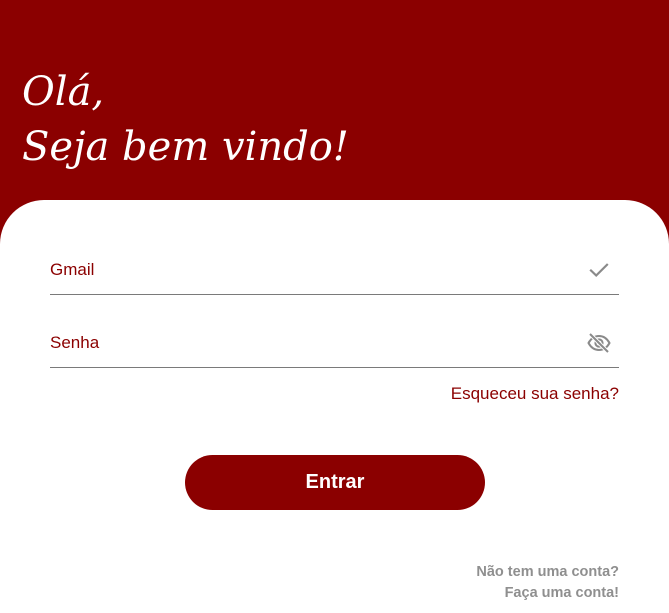 Image resolution: width=669 pixels, height=613 pixels. What do you see at coordinates (75, 342) in the screenshot?
I see `password-field-label: Senha` at bounding box center [75, 342].